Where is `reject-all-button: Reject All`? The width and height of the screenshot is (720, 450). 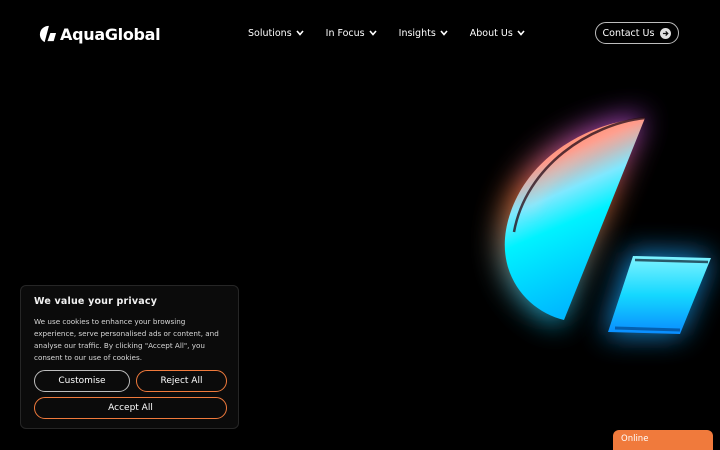 reject-all-button: Reject All is located at coordinates (181, 381).